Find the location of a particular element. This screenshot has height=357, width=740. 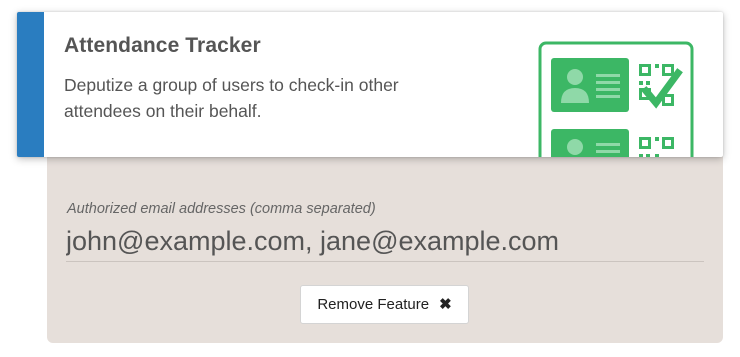

id-card-qr-checkmark-icon is located at coordinates (616, 99).